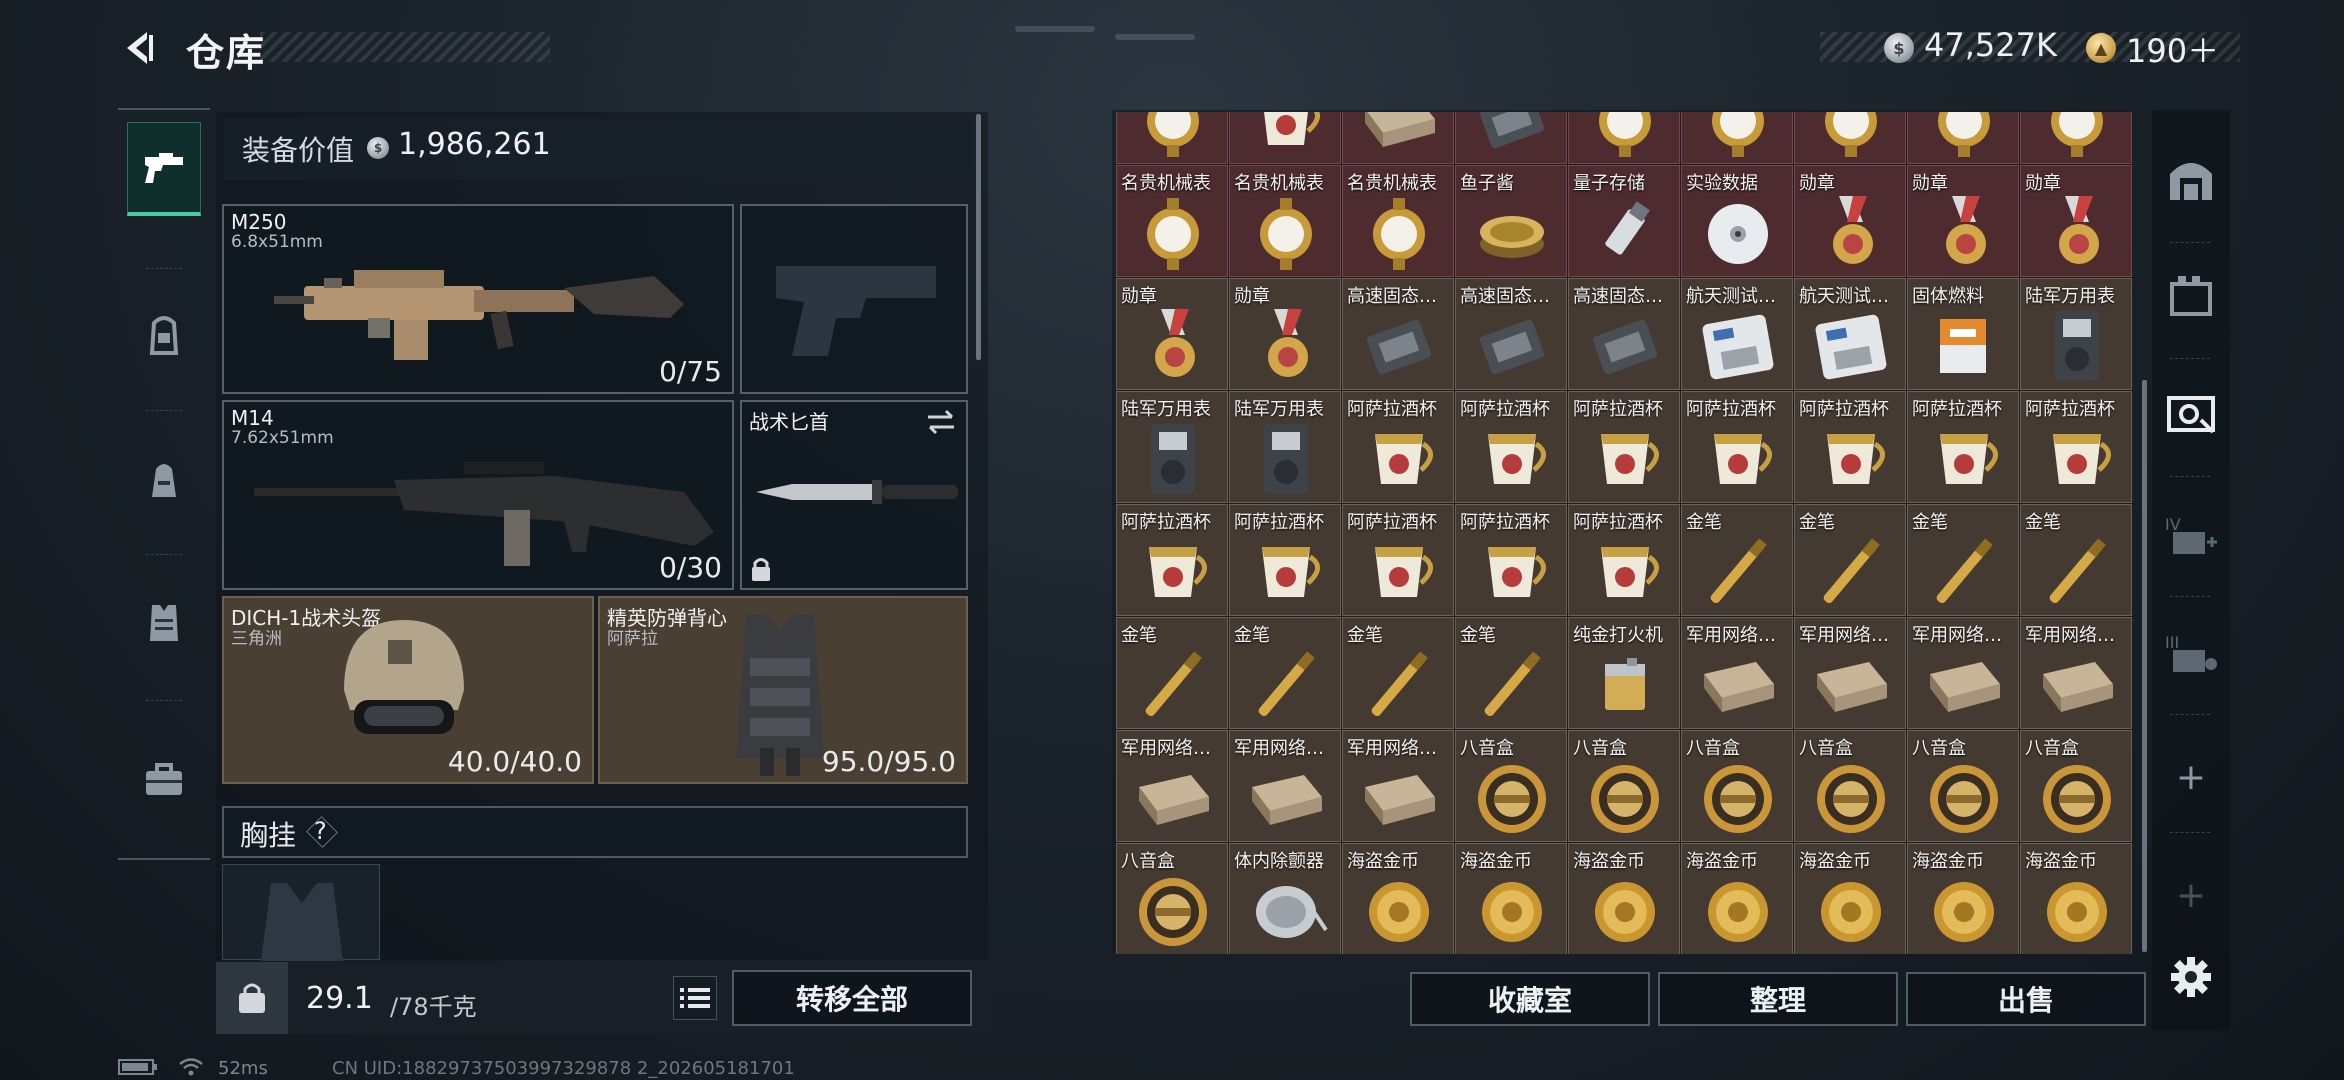 The image size is (2344, 1080). What do you see at coordinates (695, 998) in the screenshot?
I see `list-view-button` at bounding box center [695, 998].